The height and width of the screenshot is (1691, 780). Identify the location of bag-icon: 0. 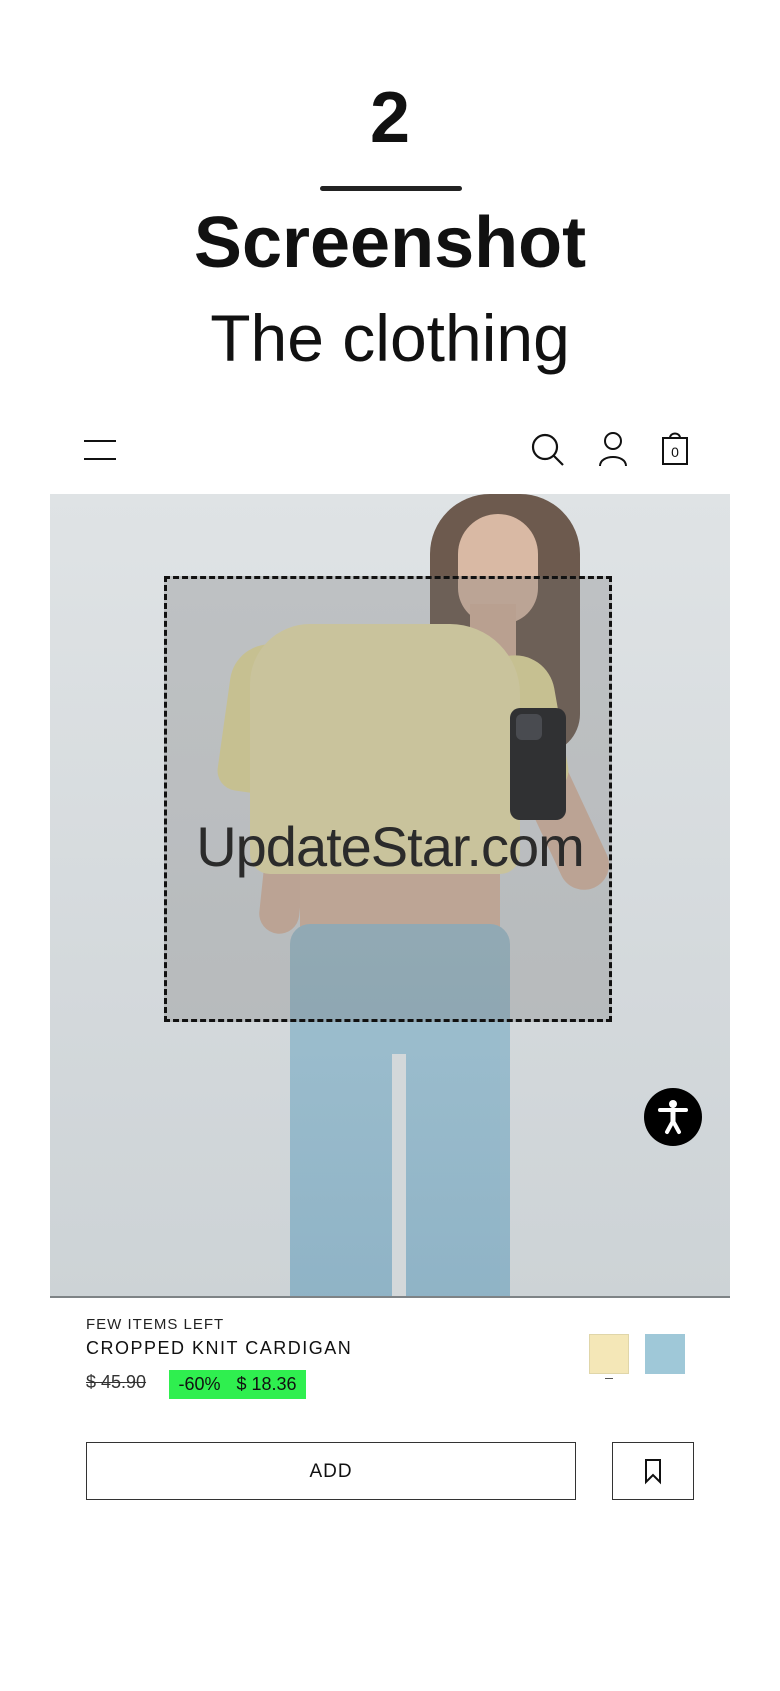
(678, 450).